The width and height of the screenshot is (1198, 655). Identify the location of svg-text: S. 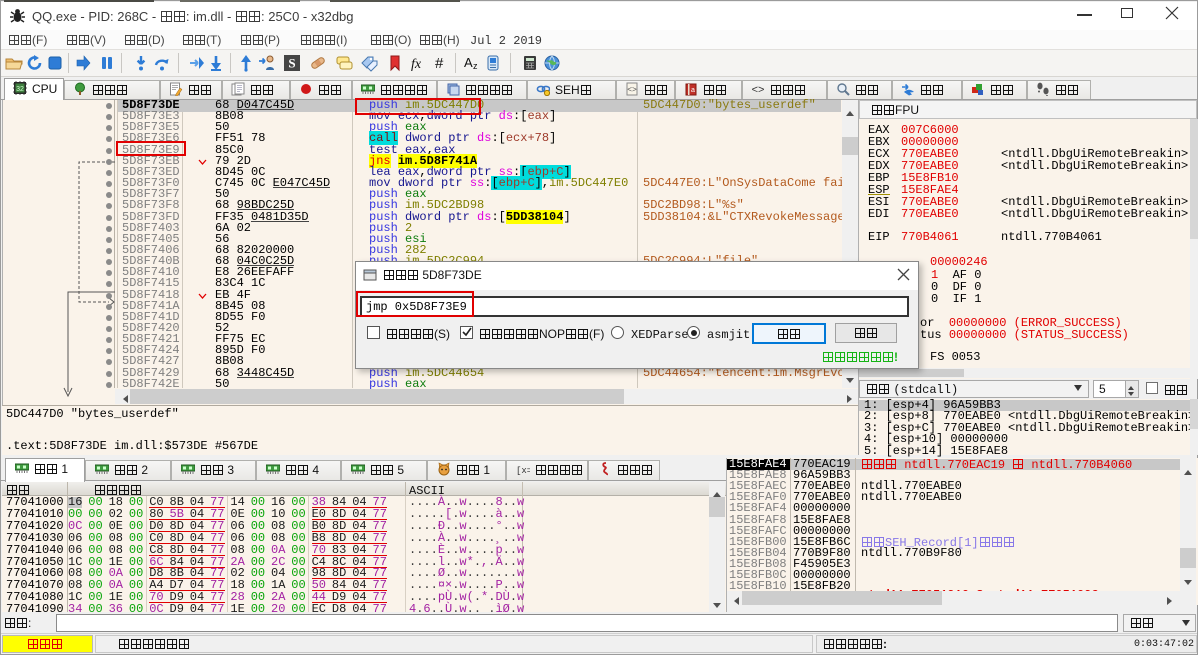
(291, 63).